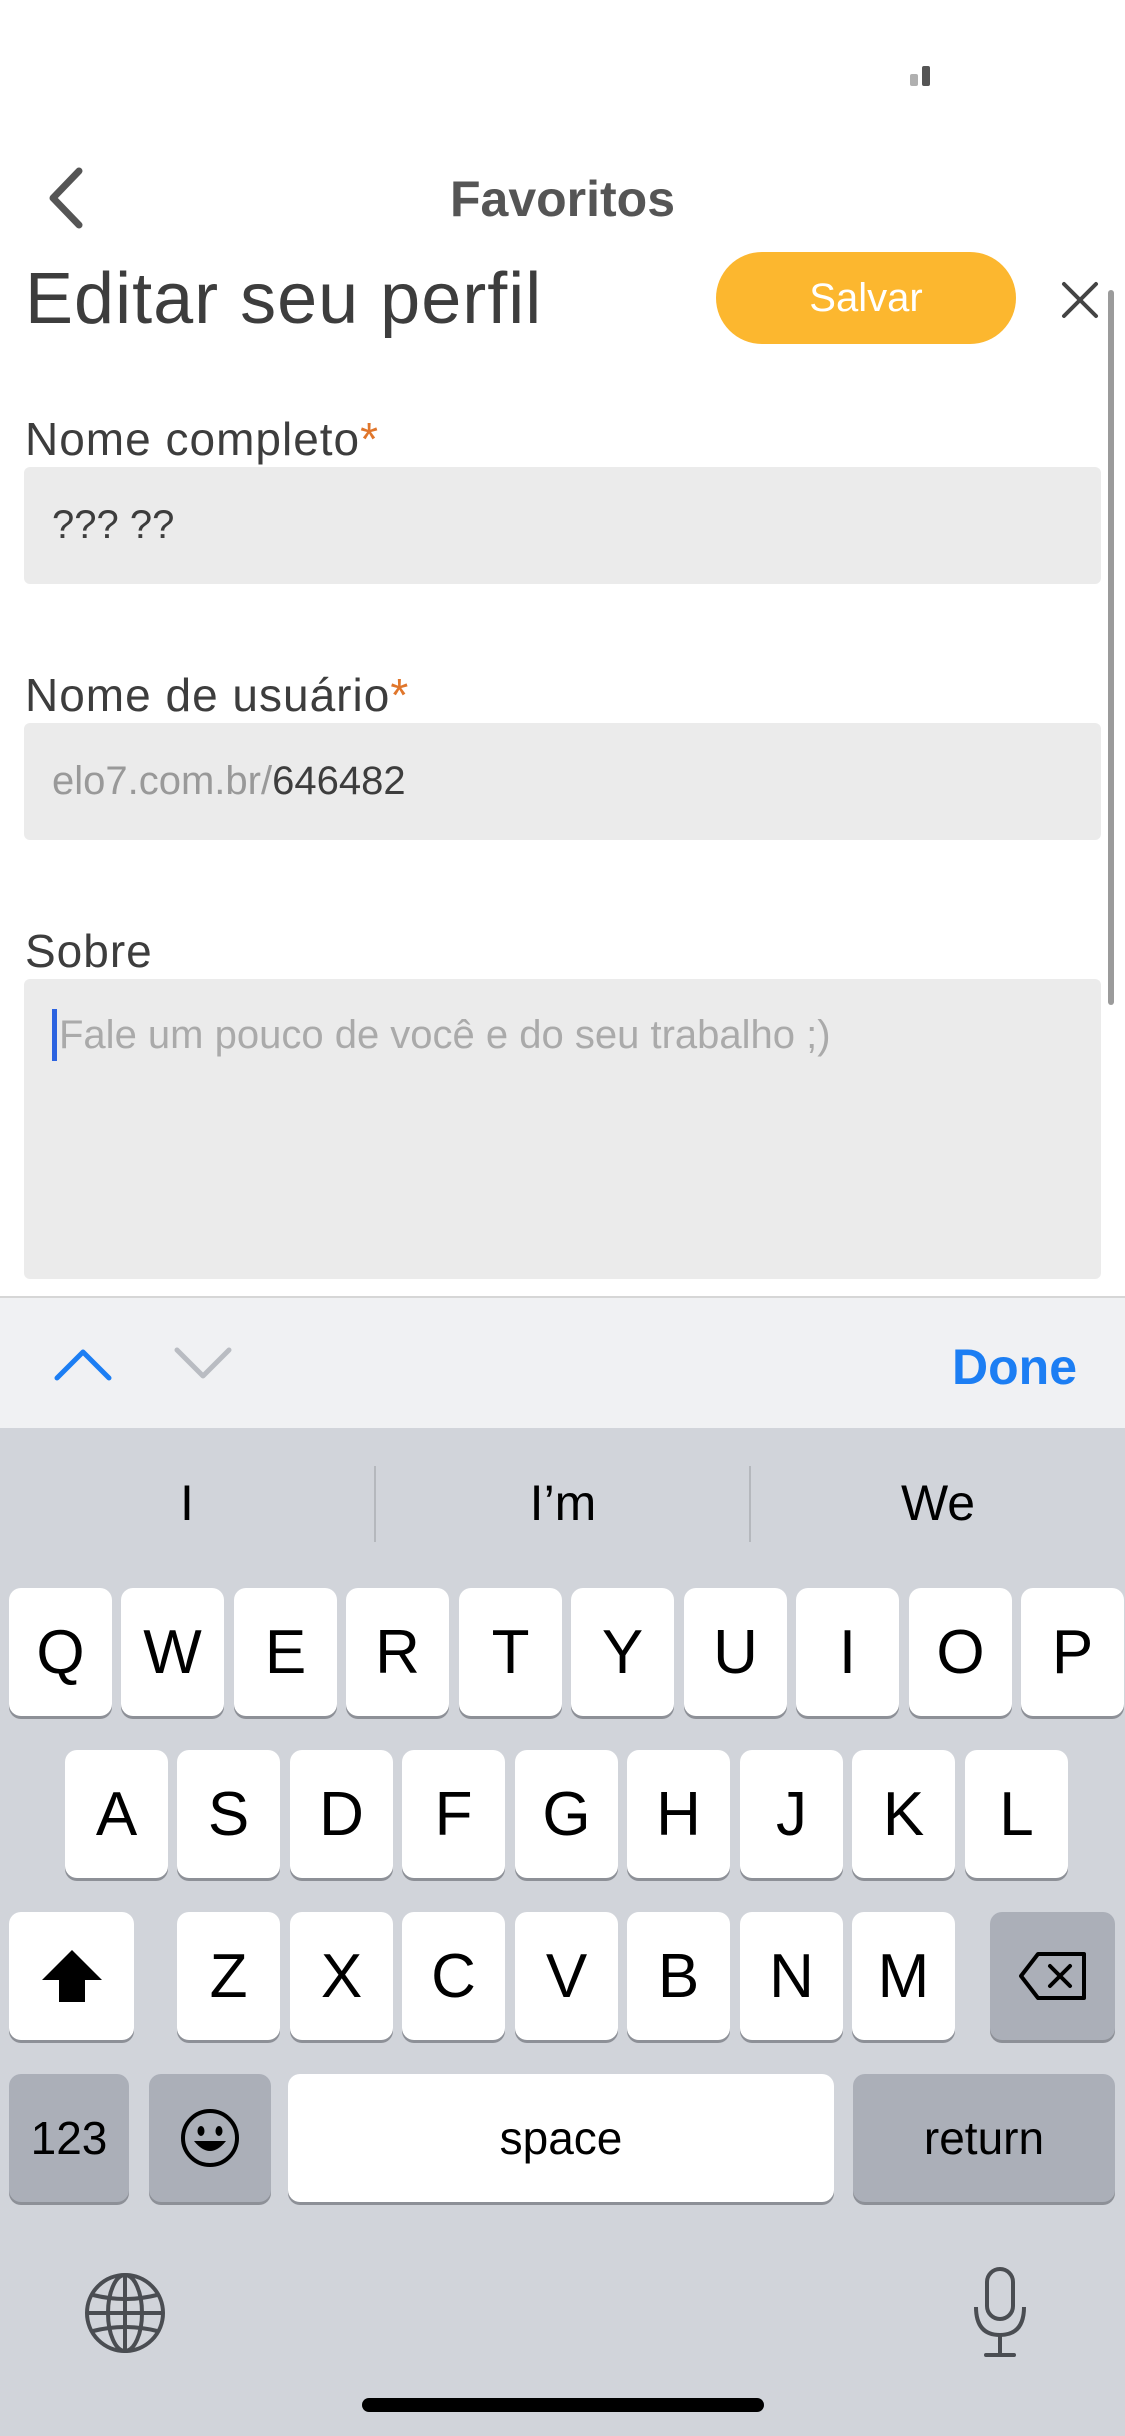 The height and width of the screenshot is (2436, 1125). What do you see at coordinates (566, 1976) in the screenshot?
I see `key-v: V` at bounding box center [566, 1976].